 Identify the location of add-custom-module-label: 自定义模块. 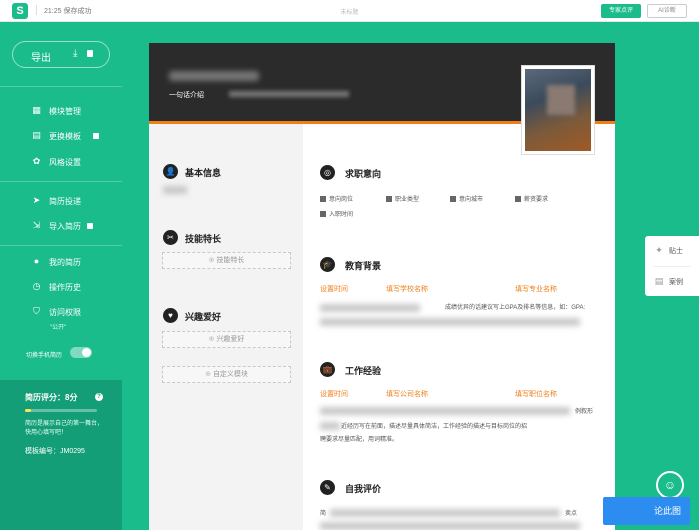
(230, 374).